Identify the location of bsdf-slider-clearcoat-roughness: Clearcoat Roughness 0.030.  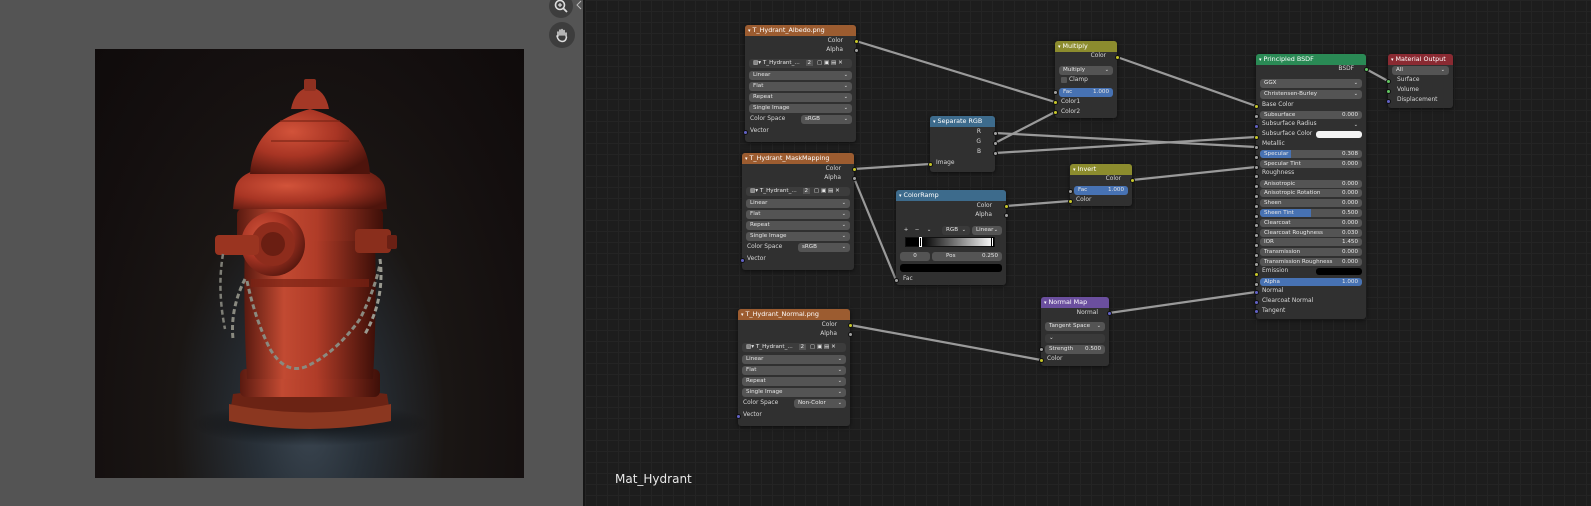
(1311, 232).